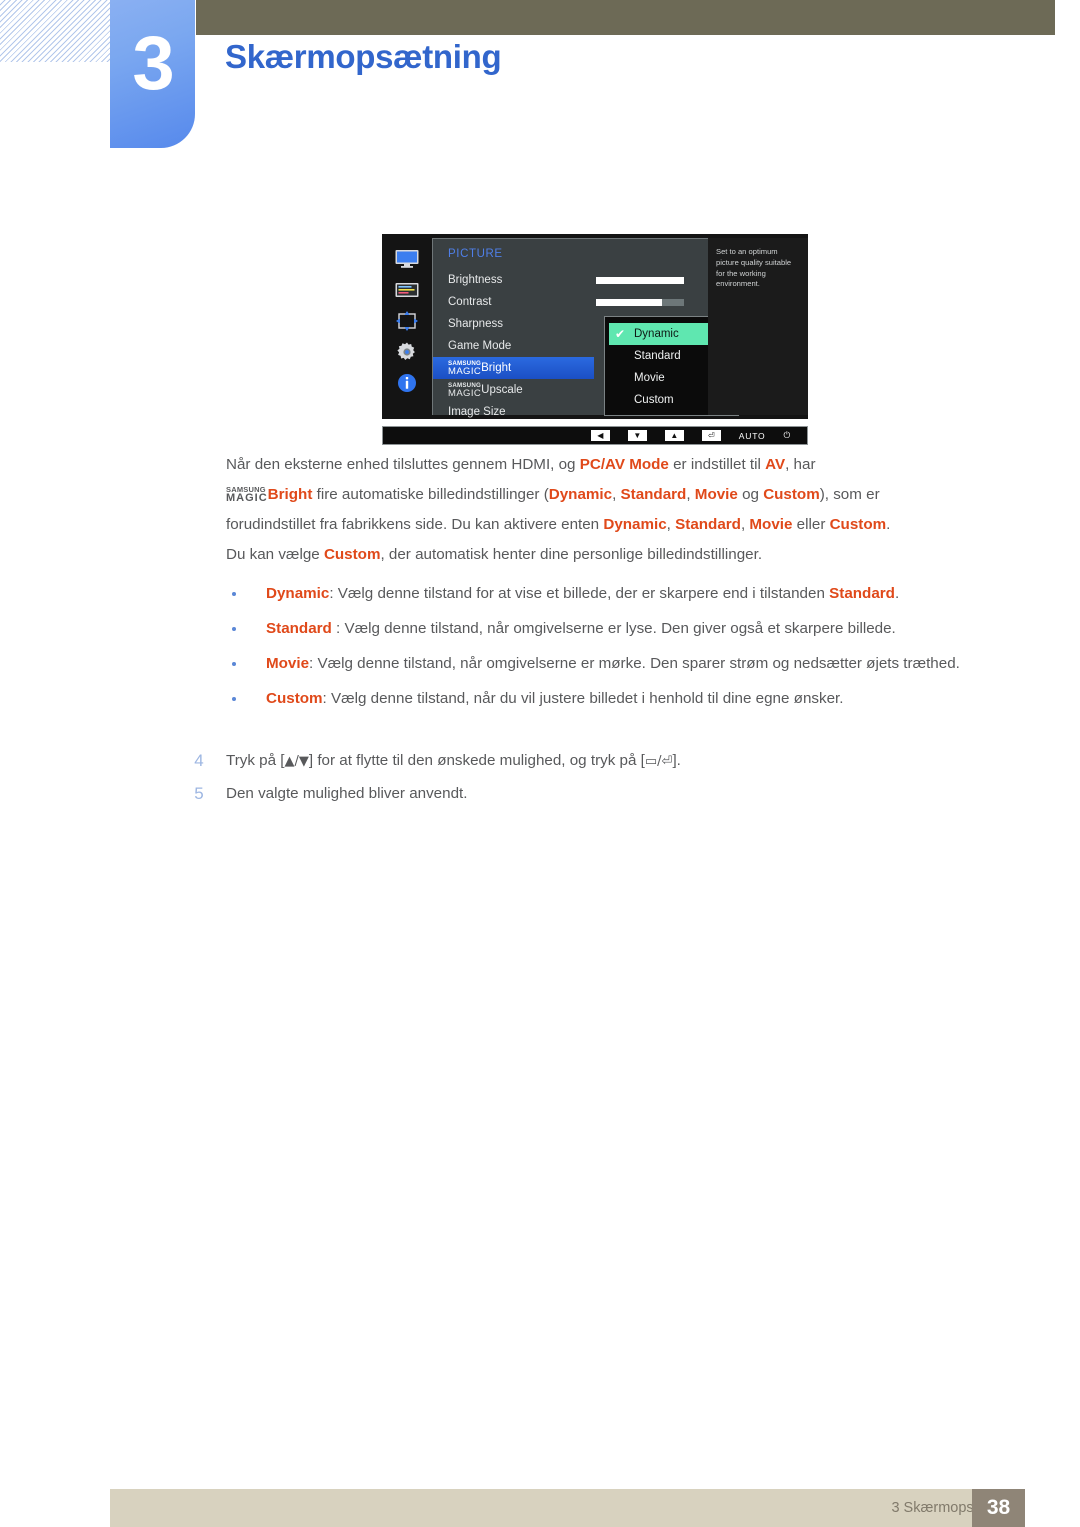 This screenshot has height=1527, width=1080. What do you see at coordinates (676, 760) in the screenshot?
I see `step-text: ].` at bounding box center [676, 760].